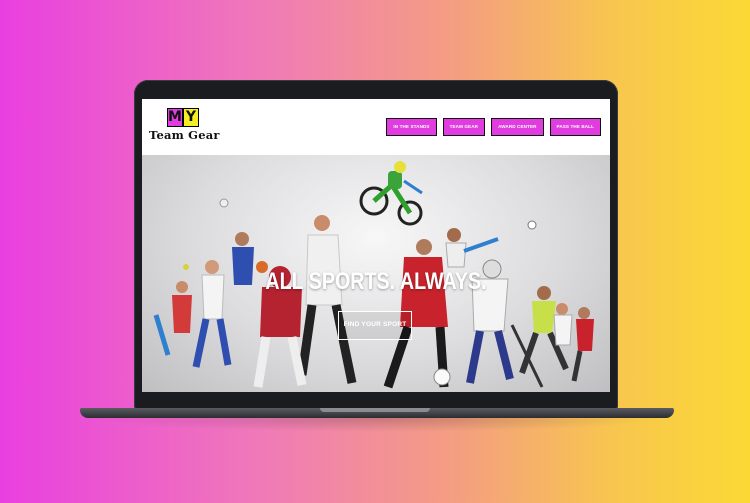  What do you see at coordinates (411, 127) in the screenshot?
I see `nav-in-the-stands: IN THE STANDS` at bounding box center [411, 127].